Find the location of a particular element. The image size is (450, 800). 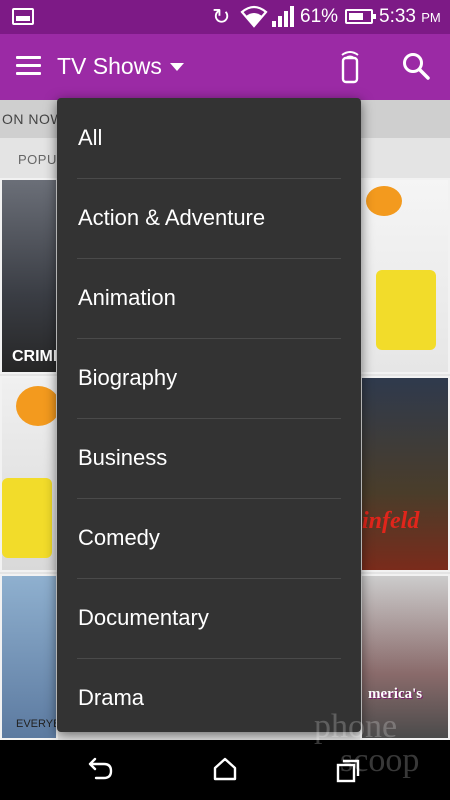

dropdown-item-documentary: Documentary is located at coordinates (209, 618).